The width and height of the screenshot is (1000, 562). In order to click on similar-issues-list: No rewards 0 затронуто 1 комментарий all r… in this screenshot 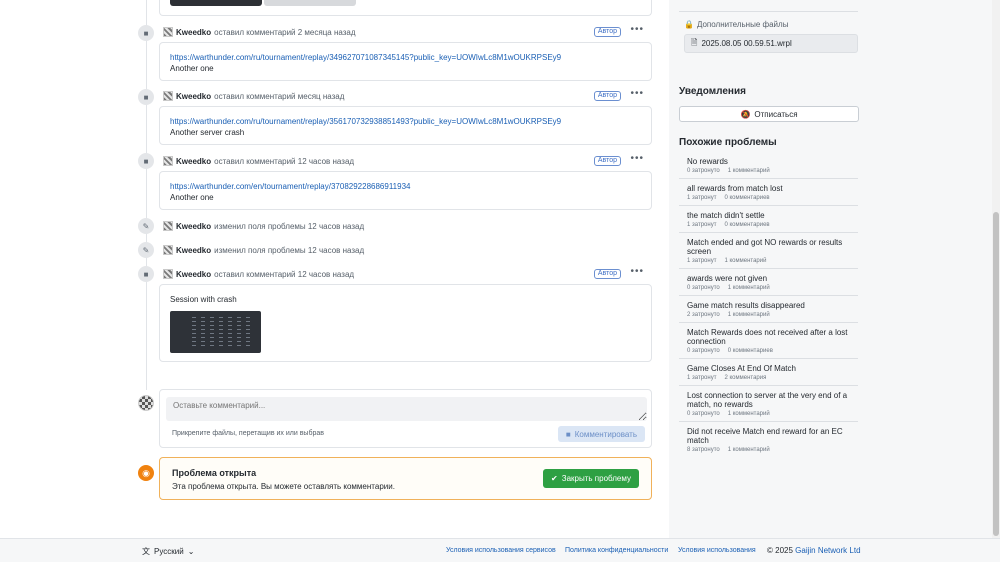, I will do `click(768, 304)`.